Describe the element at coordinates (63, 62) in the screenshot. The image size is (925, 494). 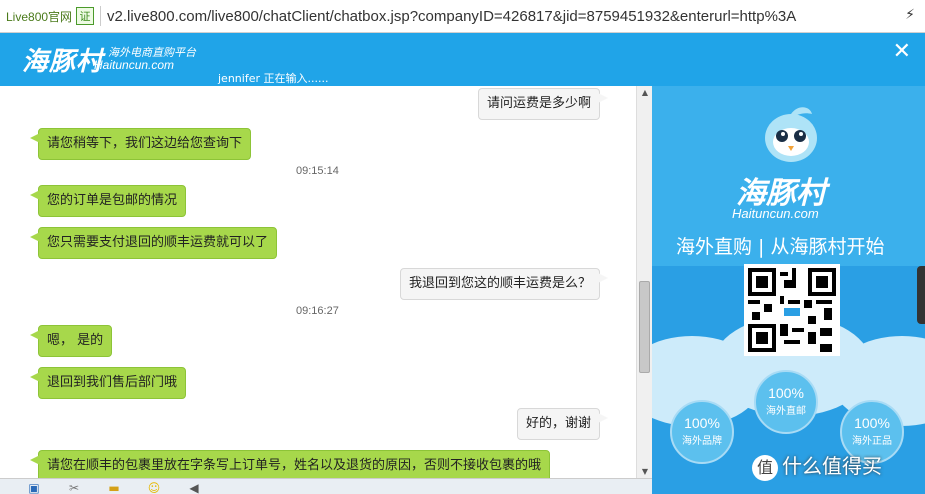
I see `logo-text: 海豚村` at that location.